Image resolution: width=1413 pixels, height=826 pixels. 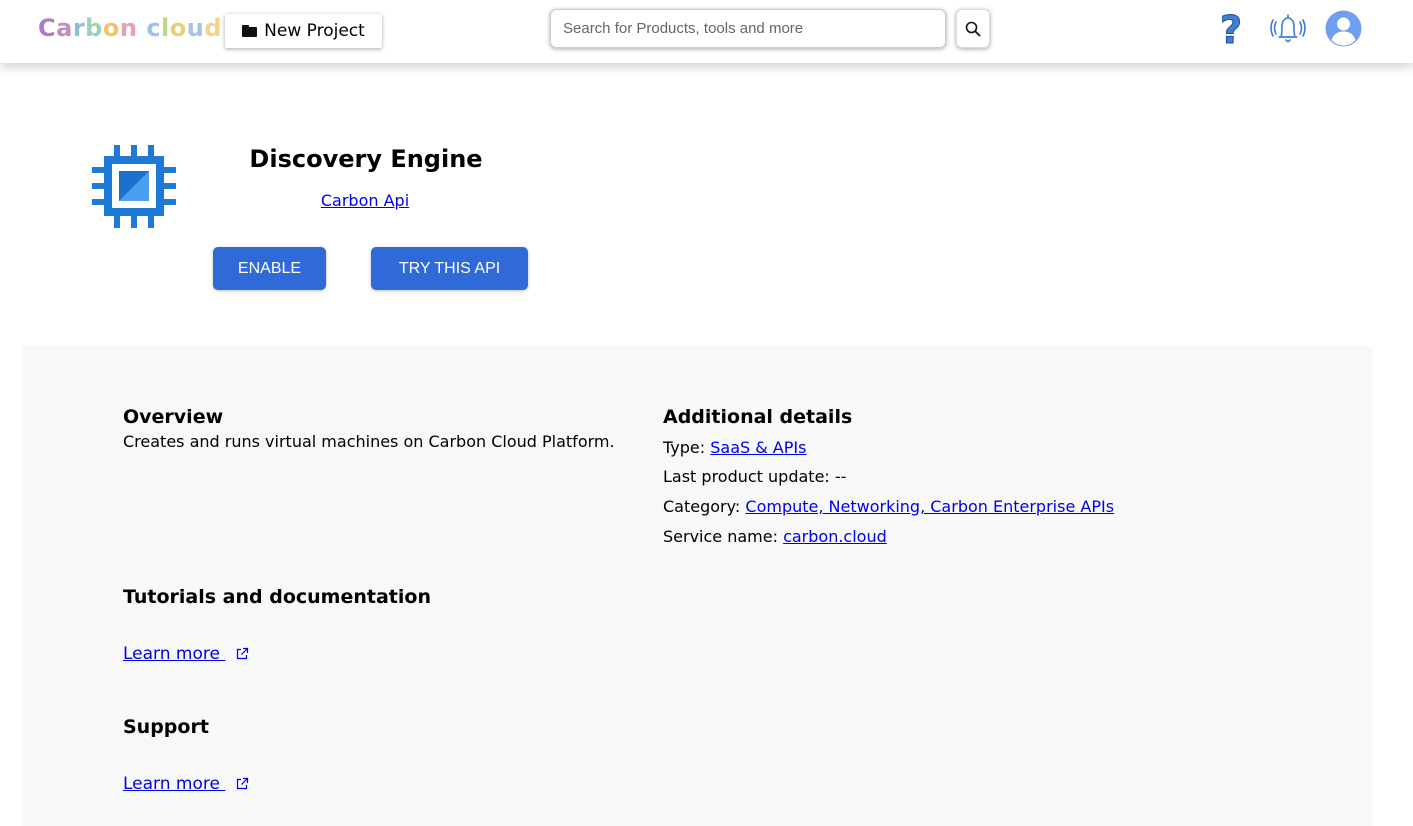 What do you see at coordinates (314, 31) in the screenshot?
I see `new-project-label: New Project` at bounding box center [314, 31].